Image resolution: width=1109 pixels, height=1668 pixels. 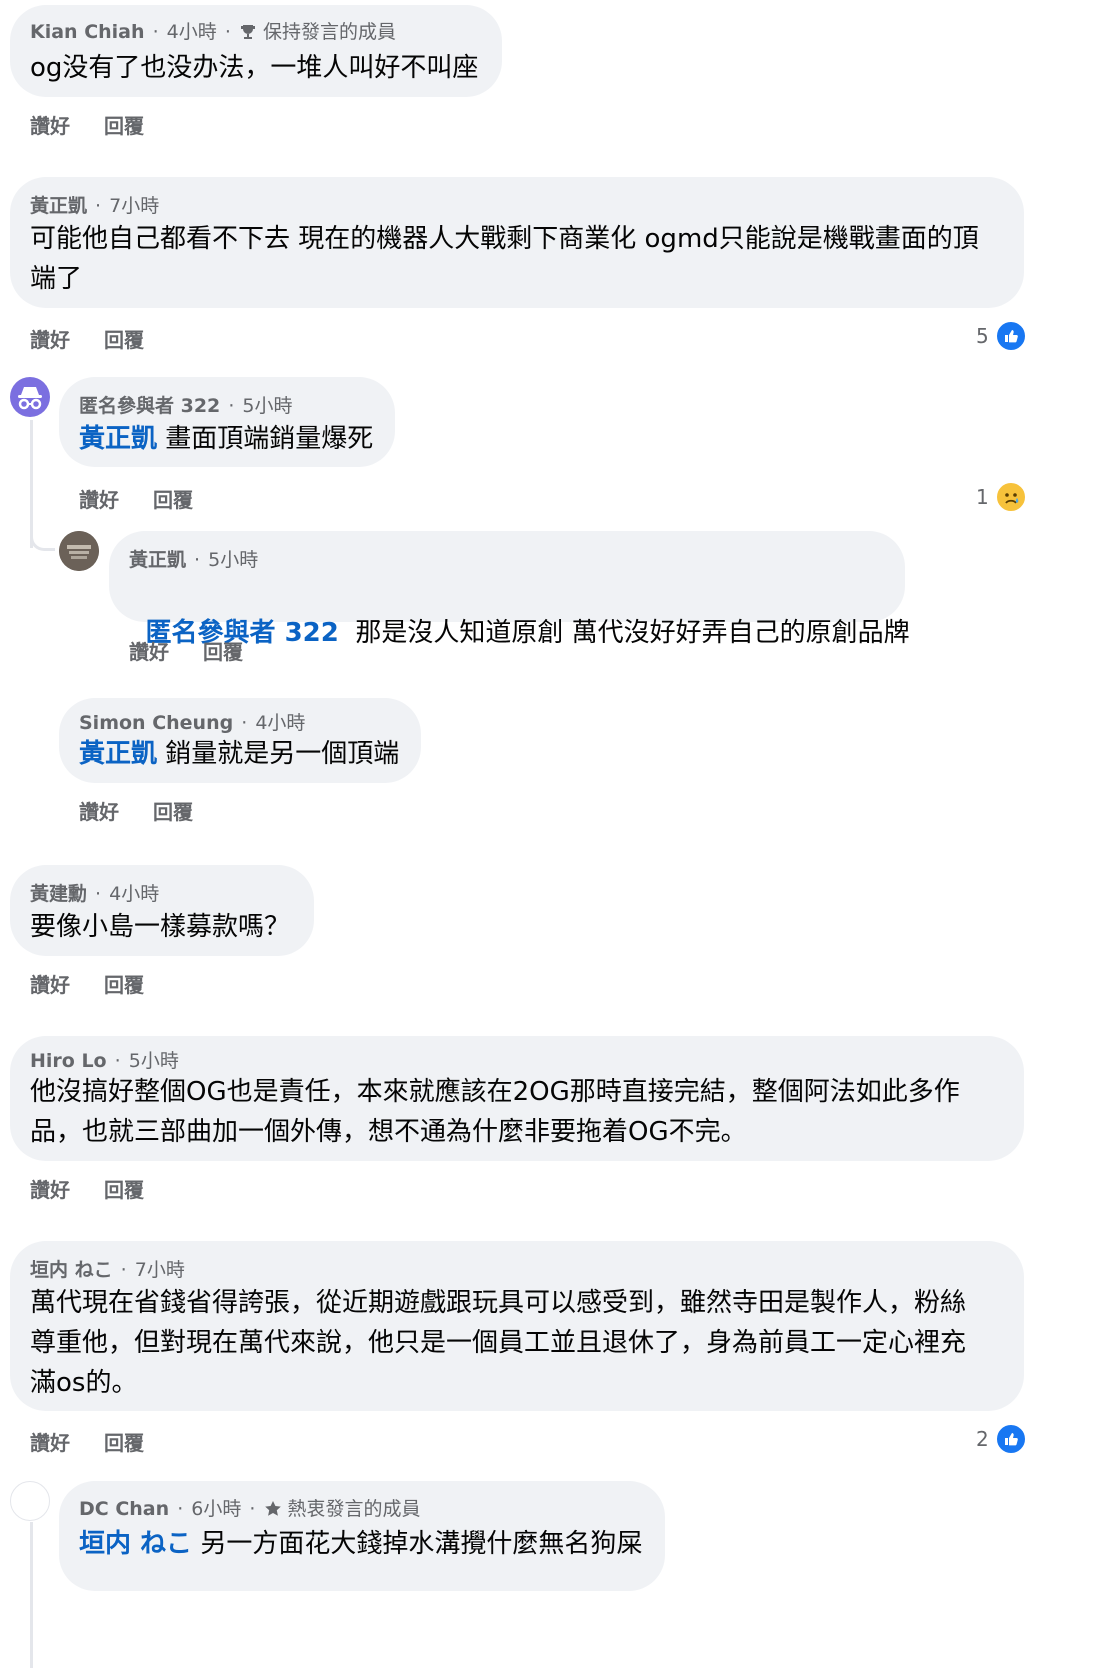 I want to click on comment-text-line: 滿os的。, so click(x=84, y=1383).